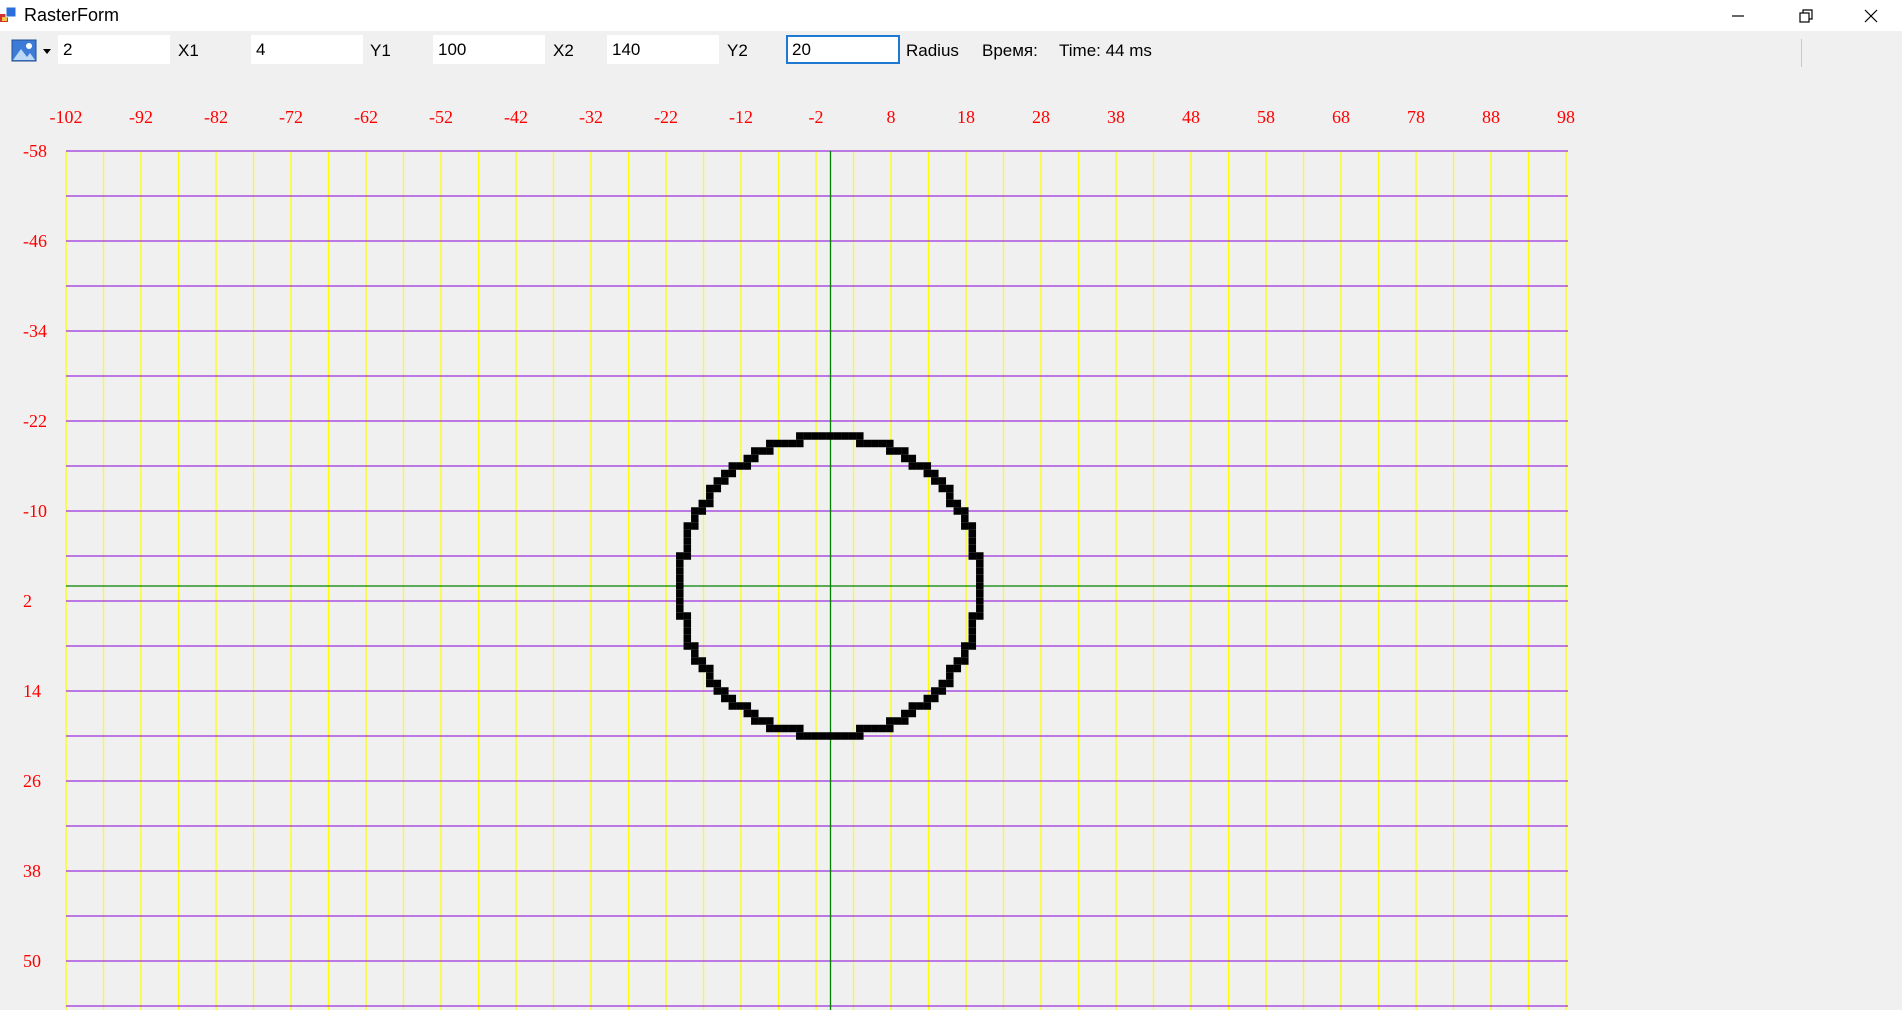 The height and width of the screenshot is (1010, 1902). I want to click on restore-icon, so click(1806, 15).